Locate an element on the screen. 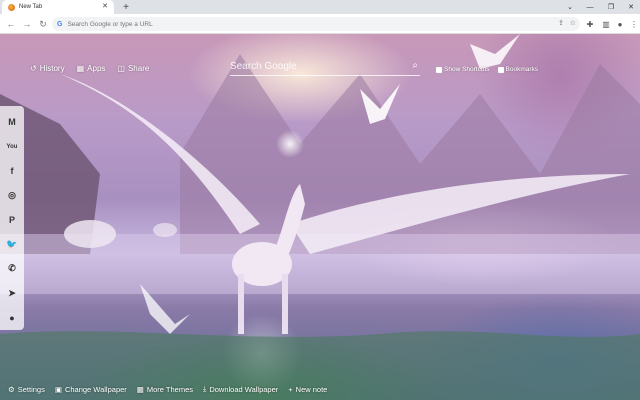  shortcuts-icon is located at coordinates (439, 69).